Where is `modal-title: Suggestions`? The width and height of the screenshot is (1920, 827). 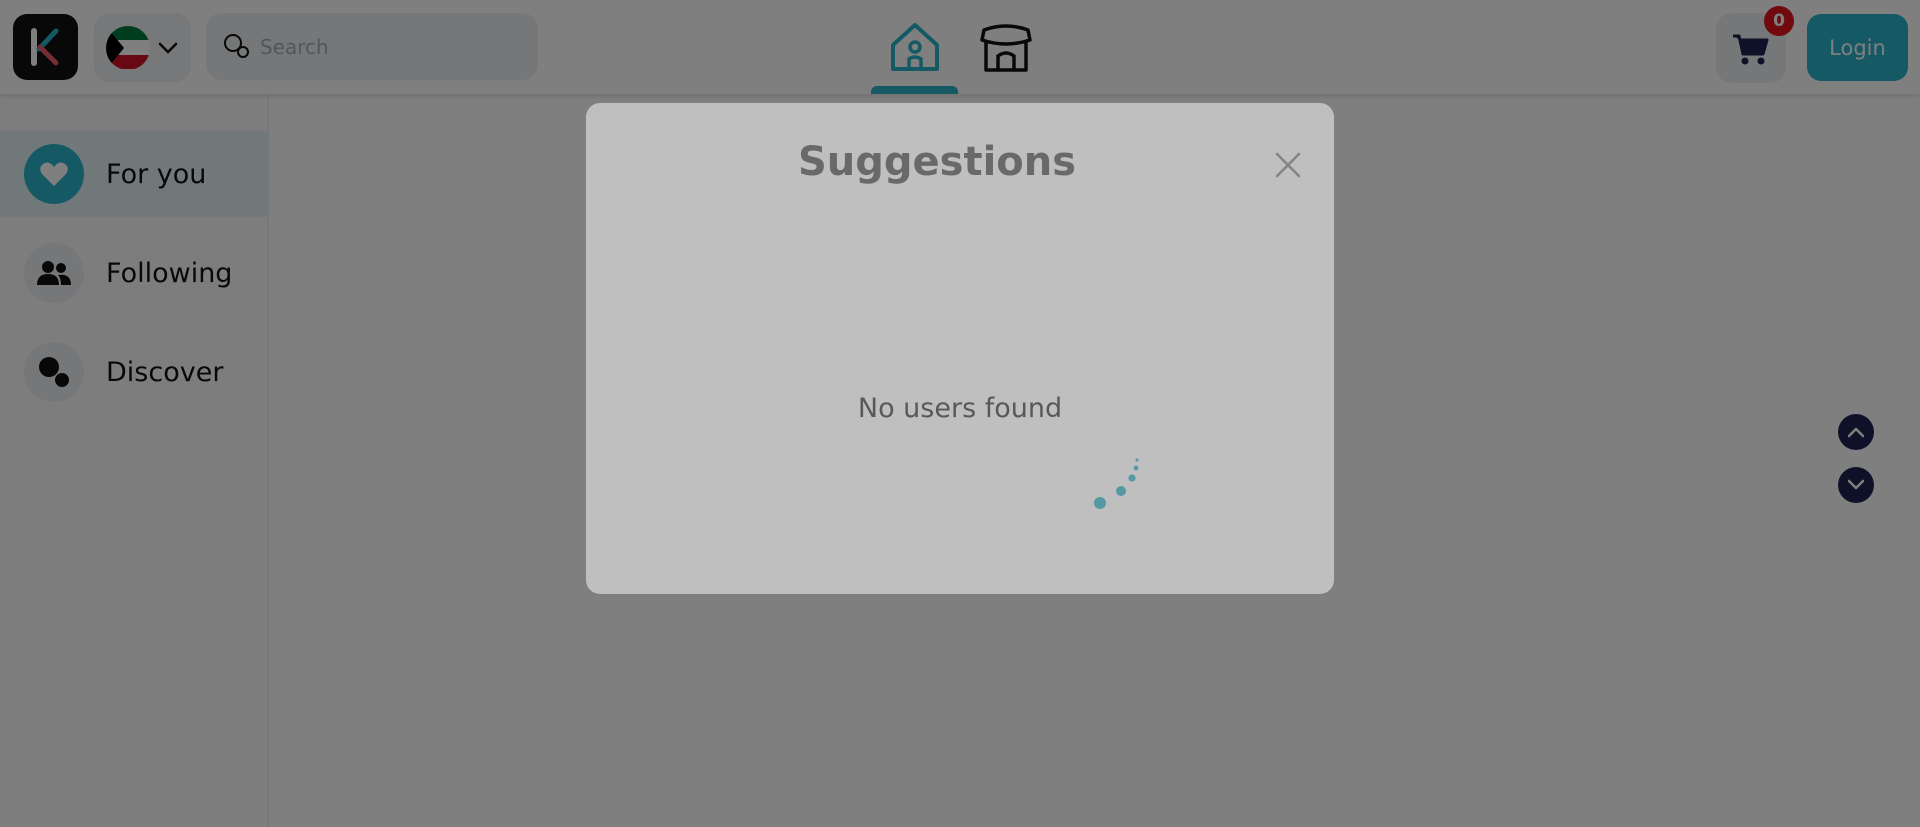
modal-title: Suggestions is located at coordinates (937, 162).